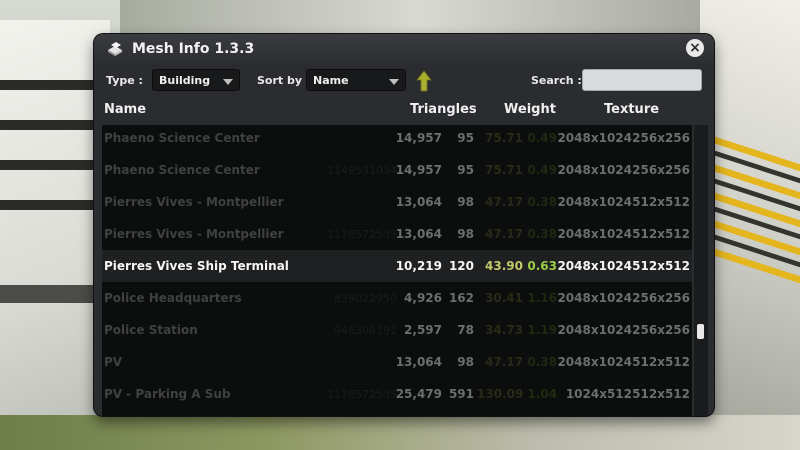  What do you see at coordinates (443, 109) in the screenshot?
I see `column-header-triangles: Triangles` at bounding box center [443, 109].